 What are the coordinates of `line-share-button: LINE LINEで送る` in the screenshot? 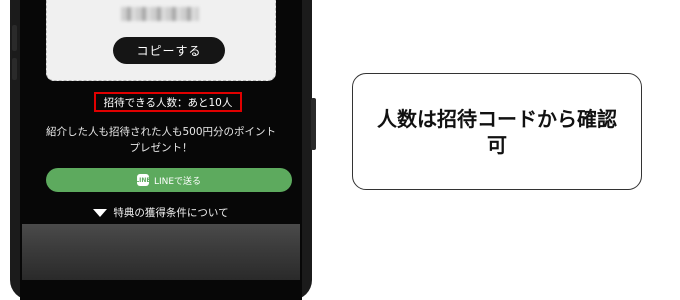 It's located at (169, 180).